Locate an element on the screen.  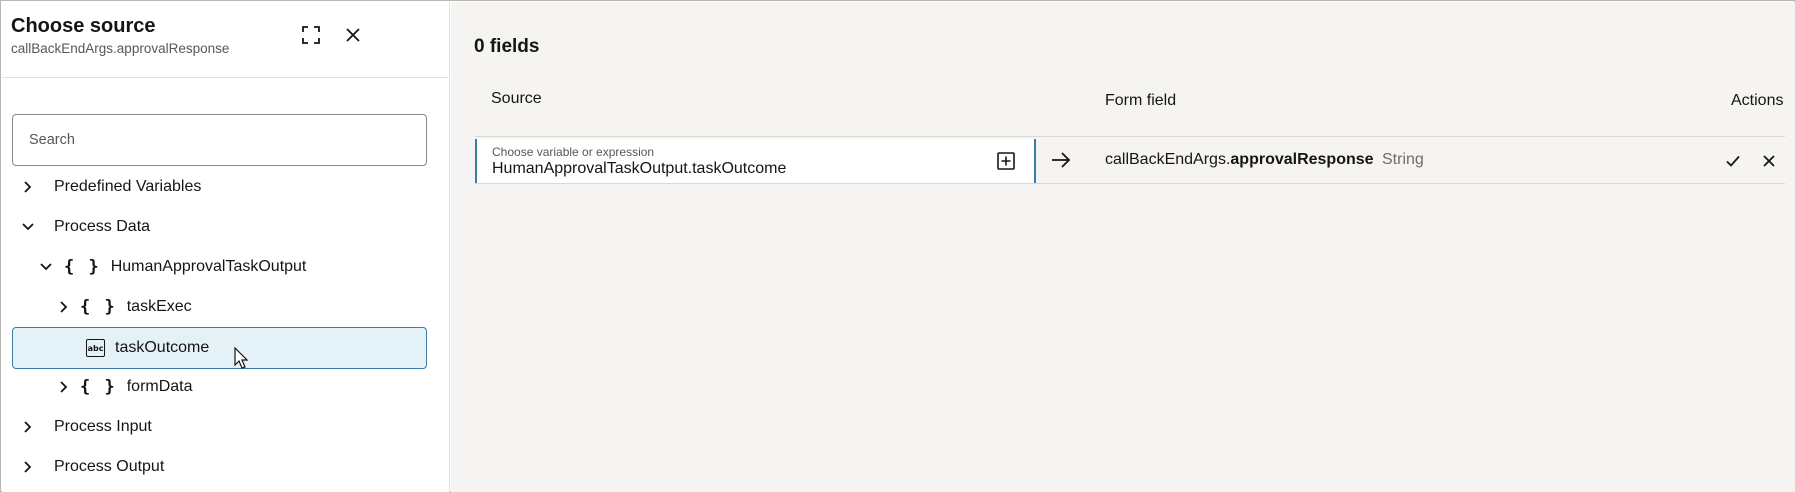
tree-item-label: Predefined Variables is located at coordinates (128, 186).